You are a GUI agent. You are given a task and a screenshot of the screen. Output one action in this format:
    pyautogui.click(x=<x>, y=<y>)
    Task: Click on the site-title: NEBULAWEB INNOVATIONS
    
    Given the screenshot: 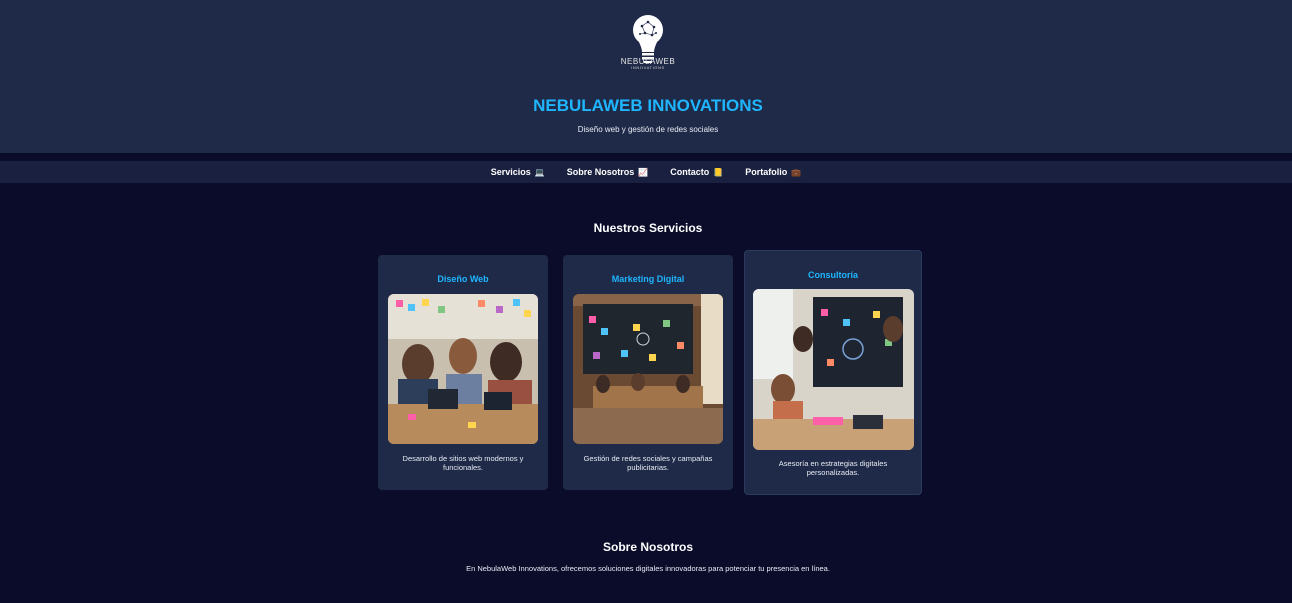 What is the action you would take?
    pyautogui.click(x=648, y=105)
    